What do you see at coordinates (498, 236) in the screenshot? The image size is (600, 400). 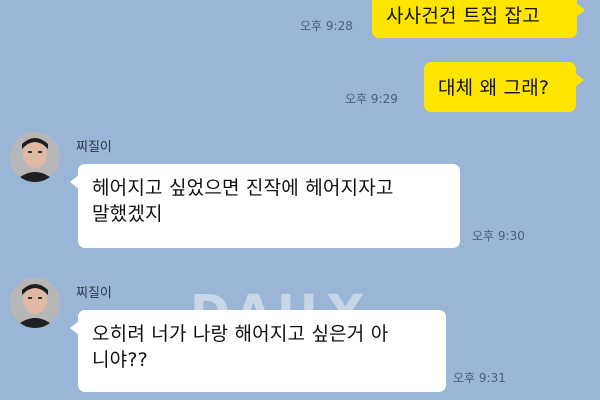 I see `message-time: 오후 9:30` at bounding box center [498, 236].